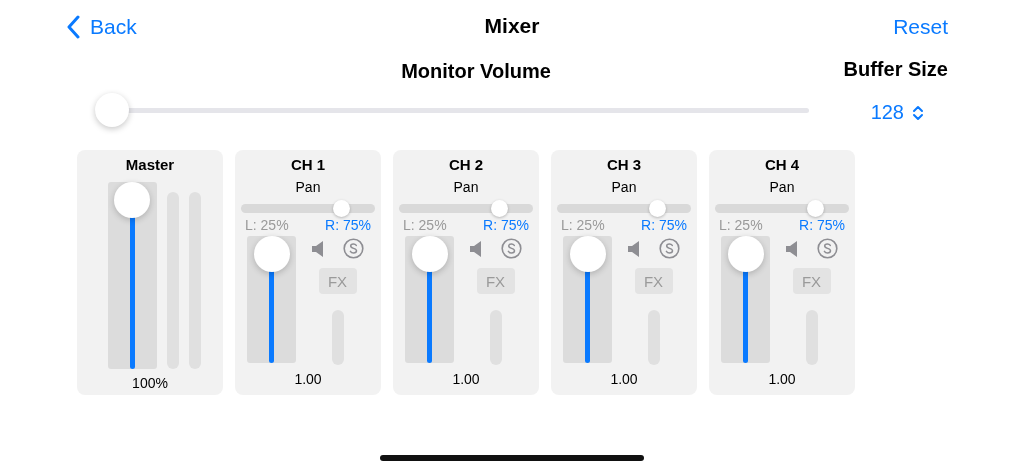  What do you see at coordinates (132, 275) in the screenshot?
I see `master-fader` at bounding box center [132, 275].